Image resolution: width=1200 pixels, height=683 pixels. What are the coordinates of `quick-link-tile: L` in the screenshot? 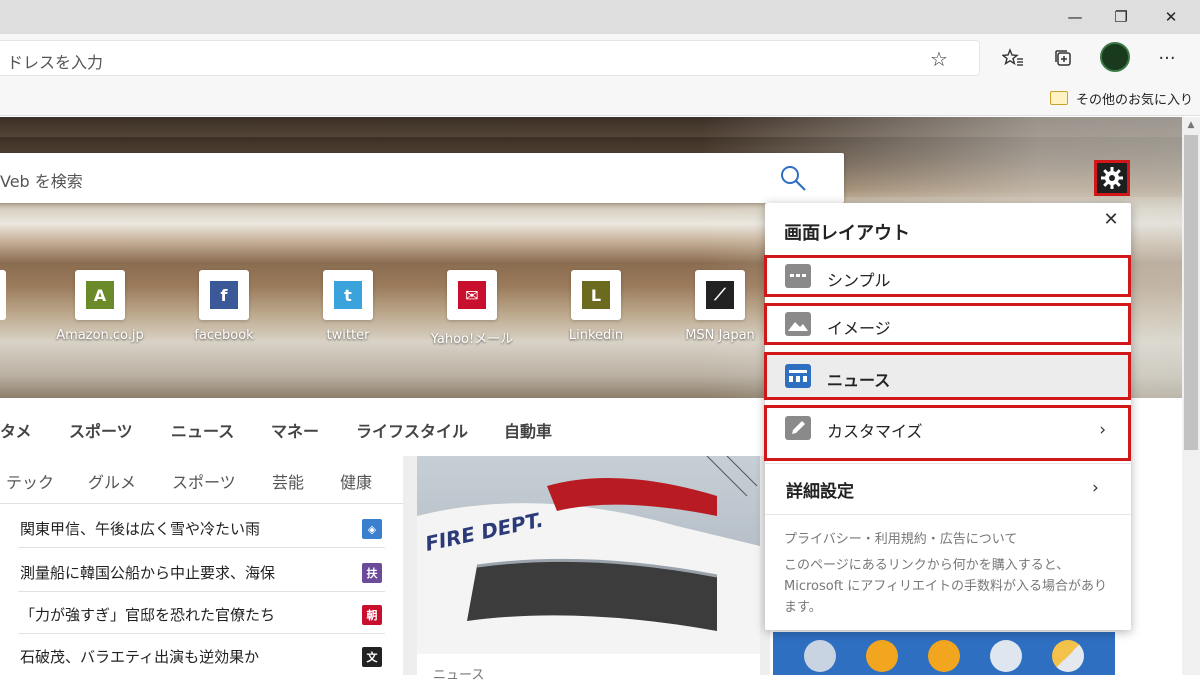 It's located at (596, 295).